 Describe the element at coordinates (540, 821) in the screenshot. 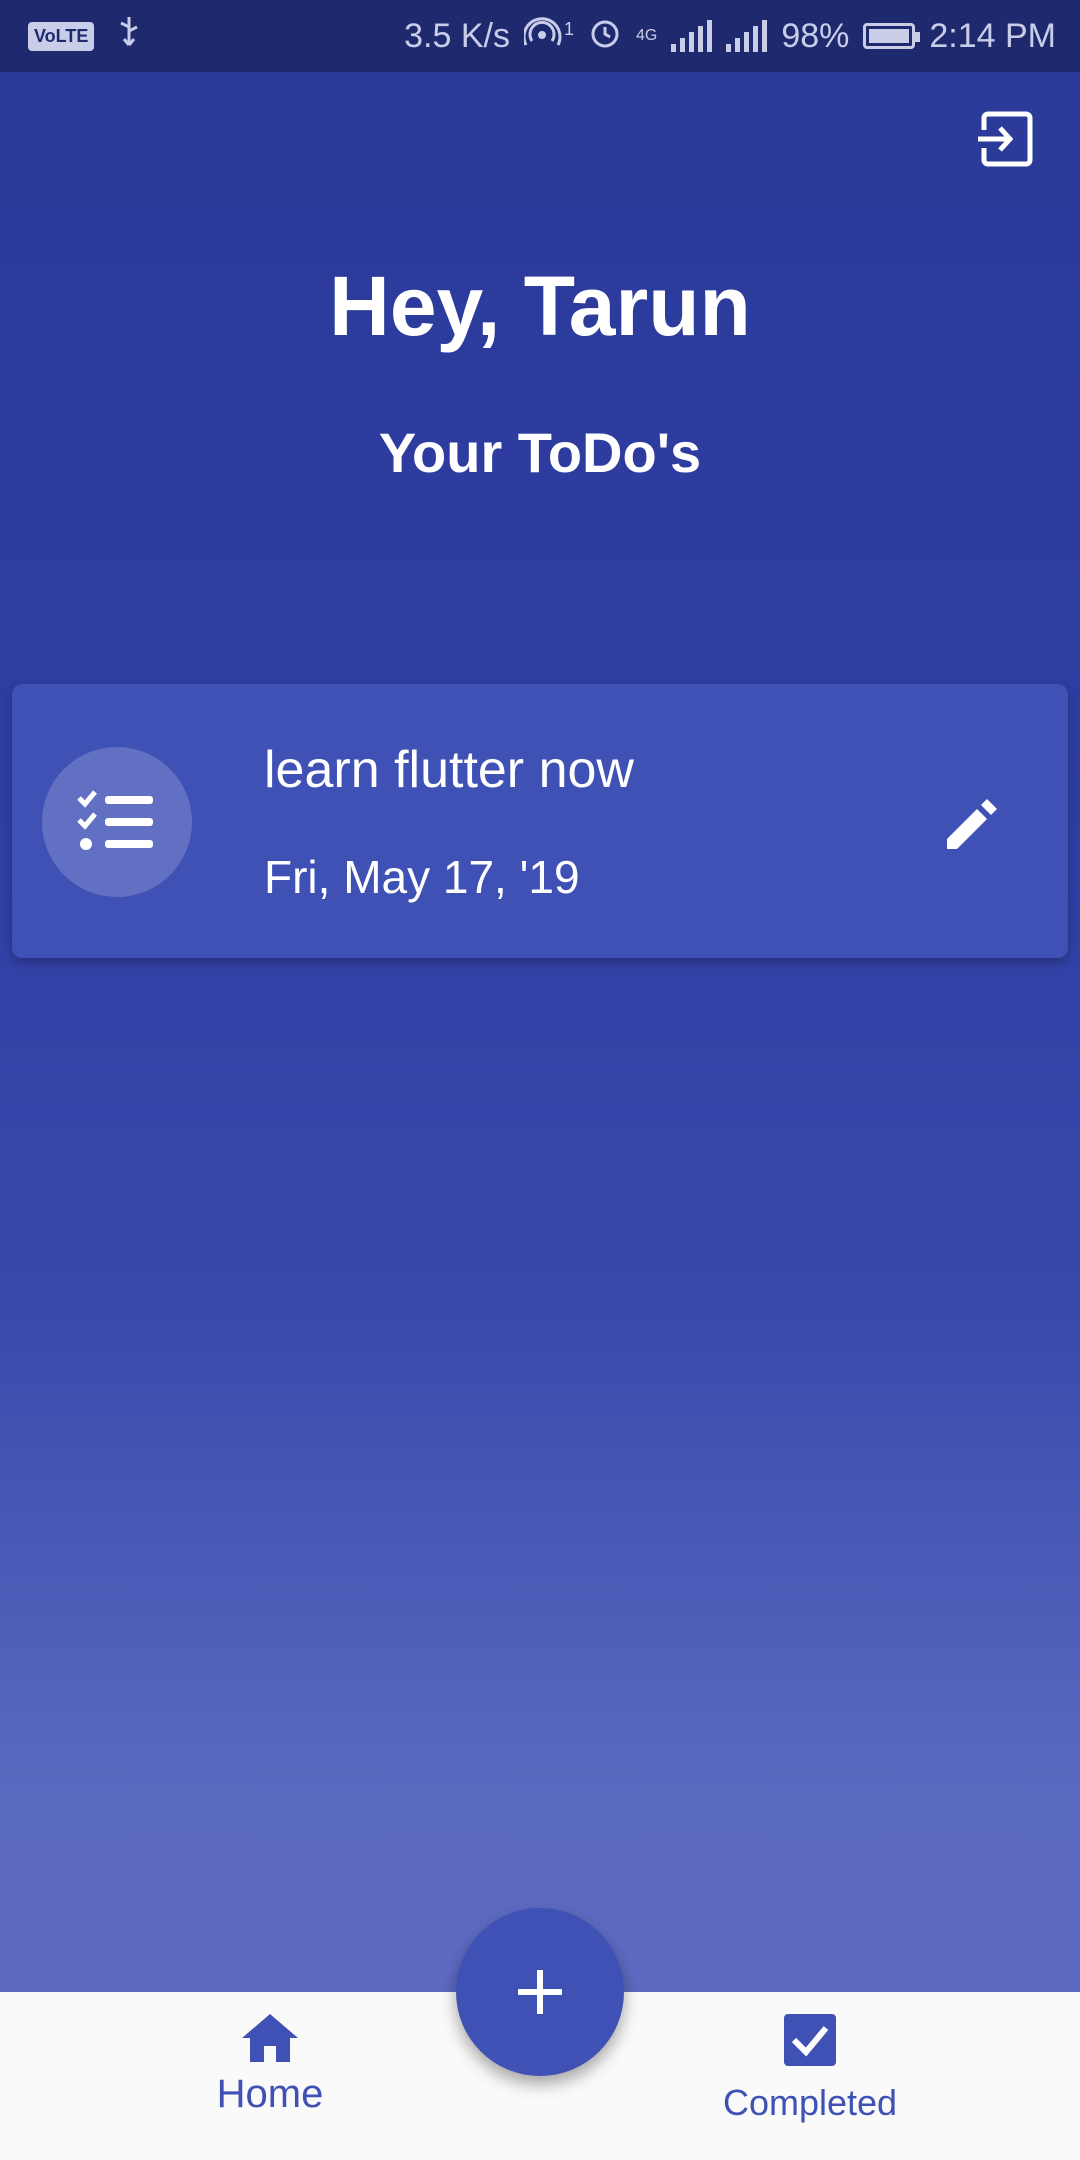

I see `todo-item: learn flutter now Fri, May 17, '19` at that location.